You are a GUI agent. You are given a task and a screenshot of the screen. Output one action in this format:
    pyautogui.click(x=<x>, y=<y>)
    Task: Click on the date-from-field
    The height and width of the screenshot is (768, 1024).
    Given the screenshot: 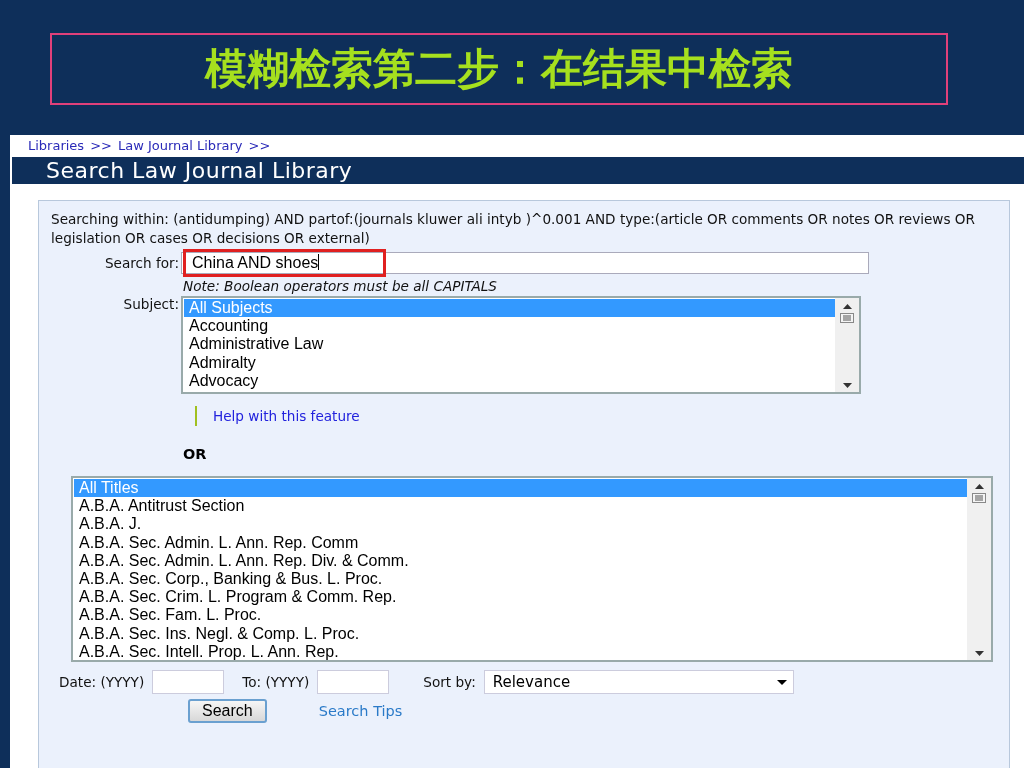 What is the action you would take?
    pyautogui.click(x=188, y=682)
    